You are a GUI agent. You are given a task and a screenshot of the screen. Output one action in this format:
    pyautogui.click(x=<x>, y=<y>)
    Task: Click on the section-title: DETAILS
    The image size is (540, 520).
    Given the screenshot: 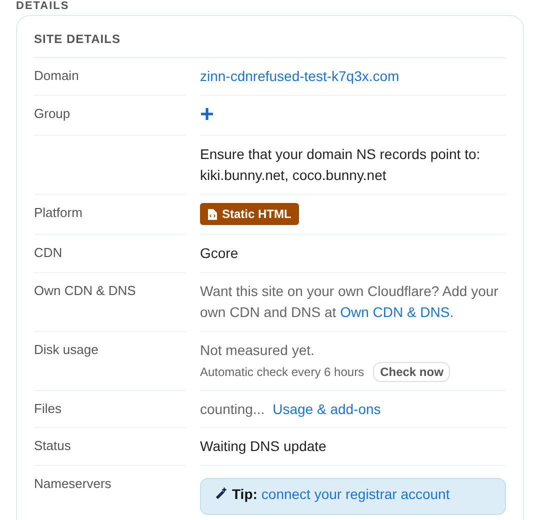 What is the action you would take?
    pyautogui.click(x=42, y=6)
    